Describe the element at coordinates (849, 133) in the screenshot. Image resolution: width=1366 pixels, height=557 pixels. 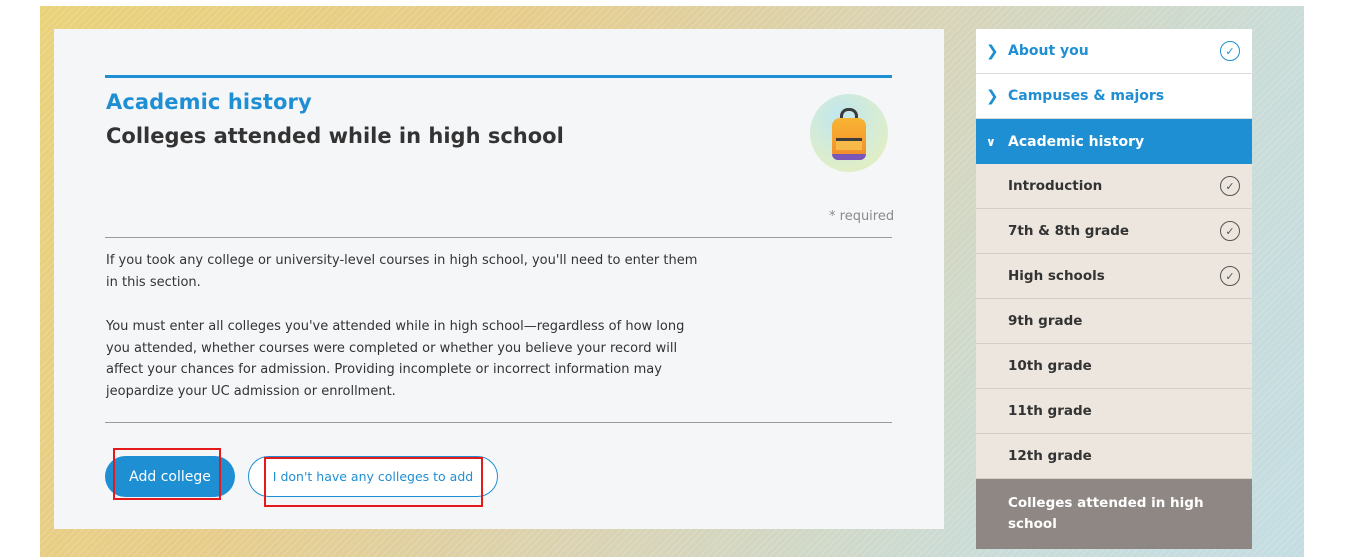
I see `backpack-icon` at that location.